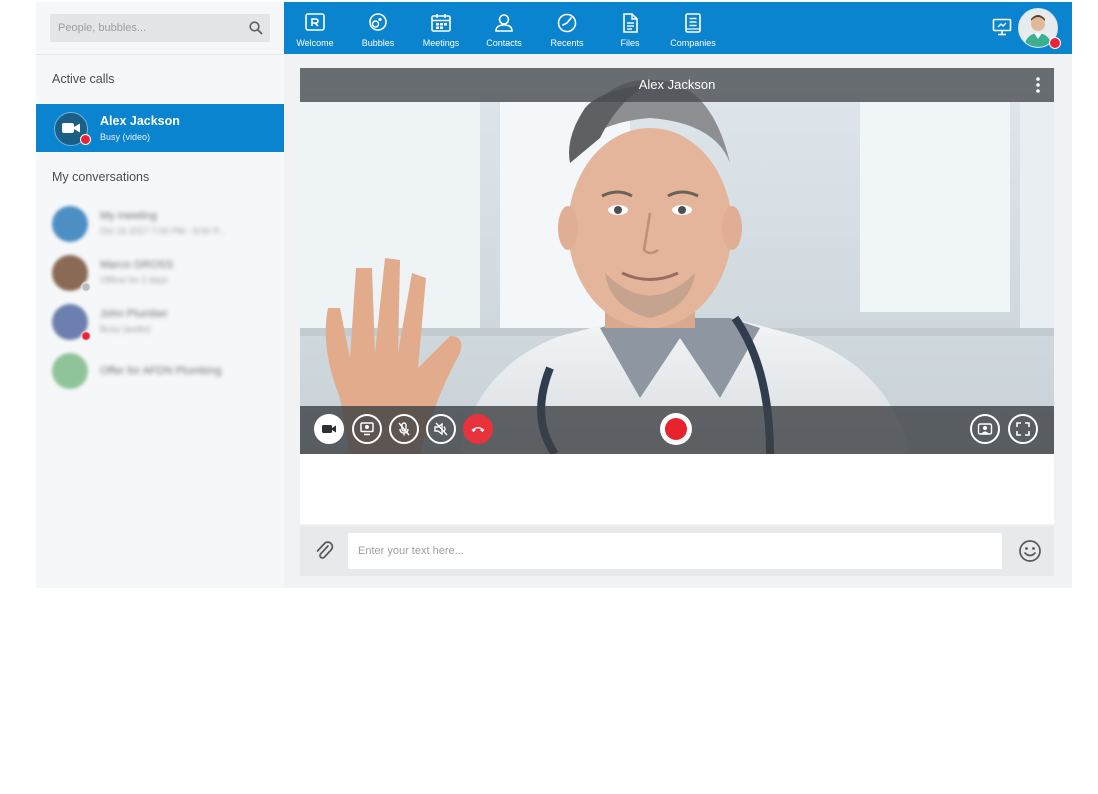  I want to click on nav-label: Welcome, so click(315, 43).